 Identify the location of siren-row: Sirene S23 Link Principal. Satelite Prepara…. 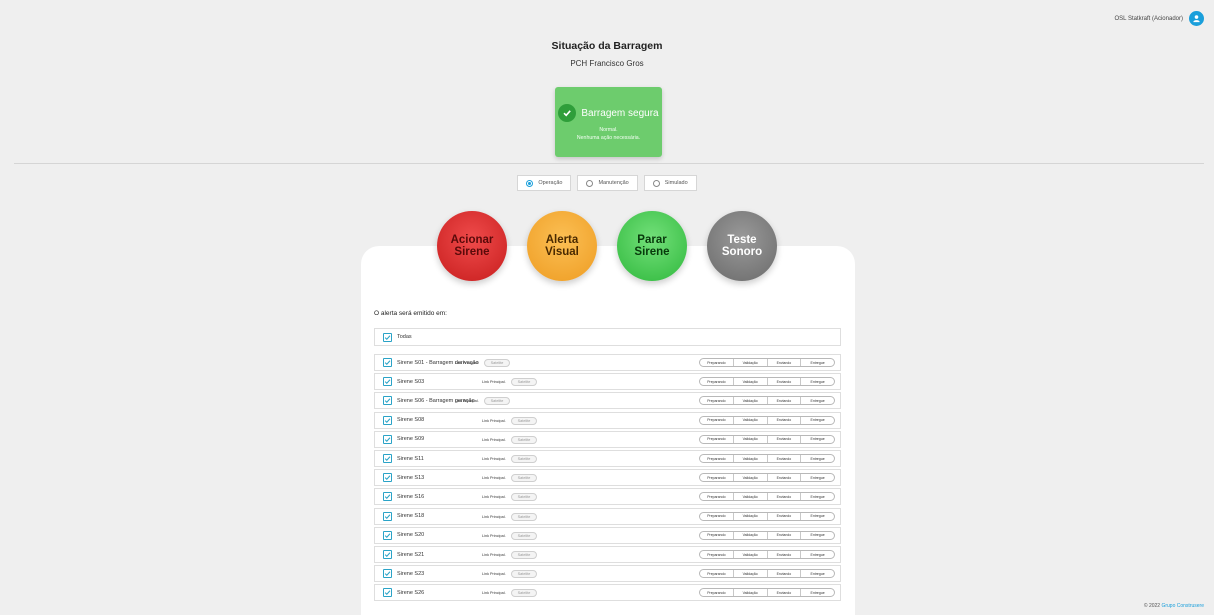
(607, 574).